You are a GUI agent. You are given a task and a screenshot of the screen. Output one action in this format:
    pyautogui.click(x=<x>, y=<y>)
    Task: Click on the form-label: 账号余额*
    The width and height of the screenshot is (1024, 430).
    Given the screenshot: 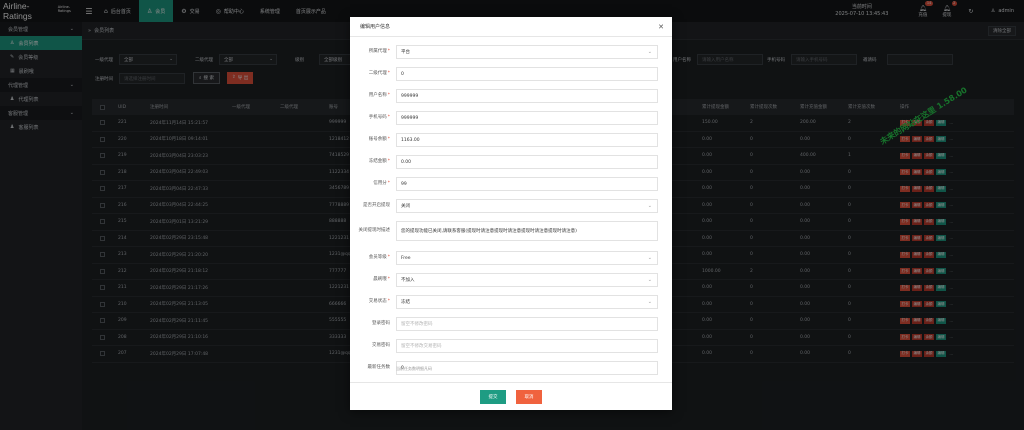 What is the action you would take?
    pyautogui.click(x=371, y=140)
    